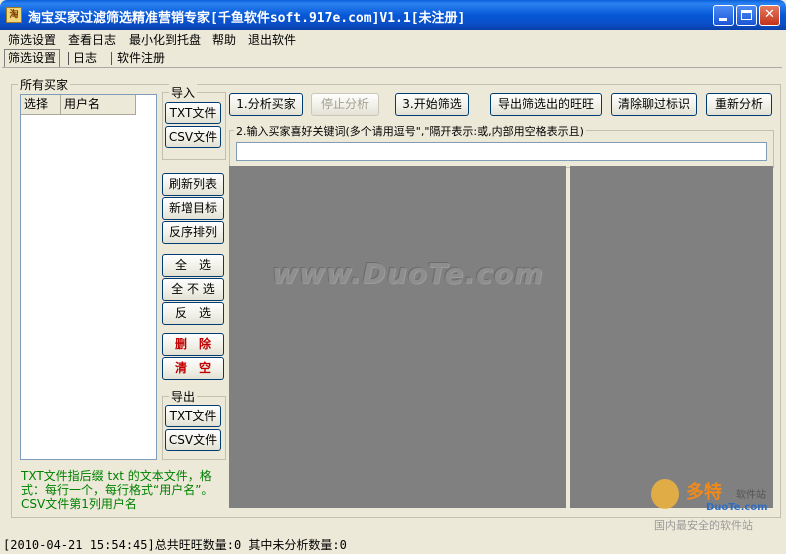 The image size is (786, 554). Describe the element at coordinates (704, 492) in the screenshot. I see `logo-main-text: 多特` at that location.